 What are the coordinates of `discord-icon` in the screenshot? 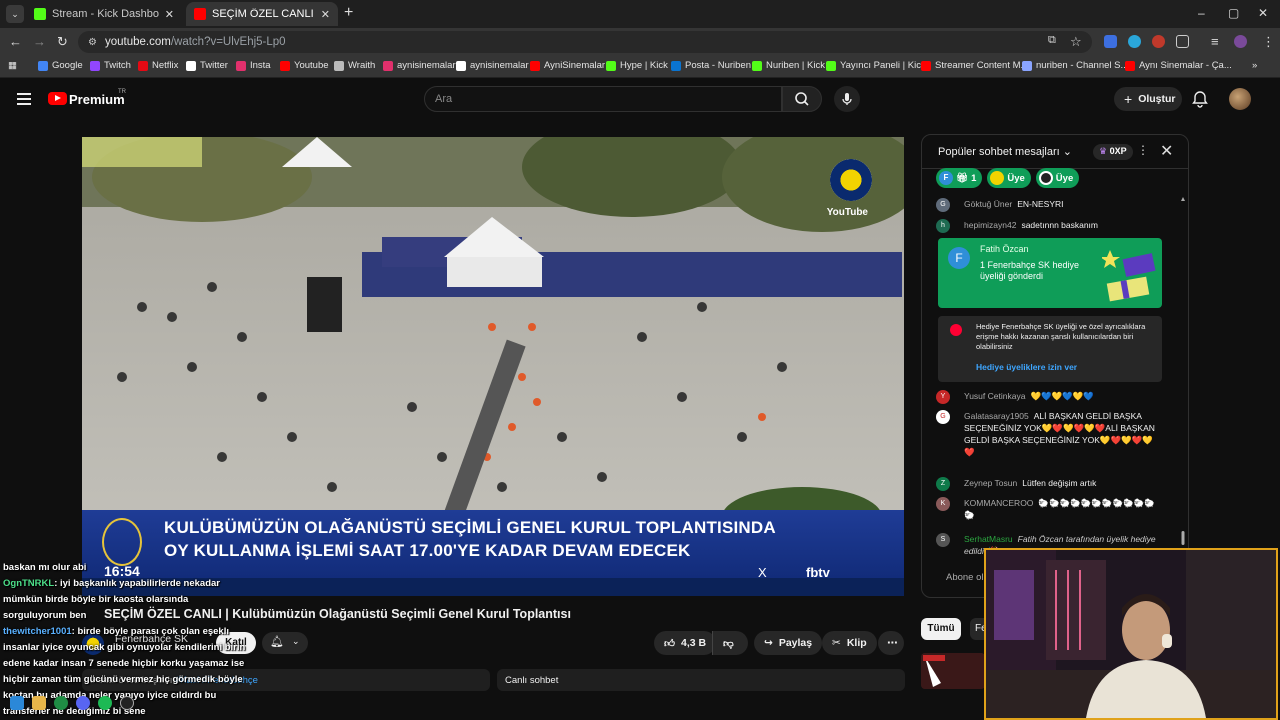 It's located at (83, 703).